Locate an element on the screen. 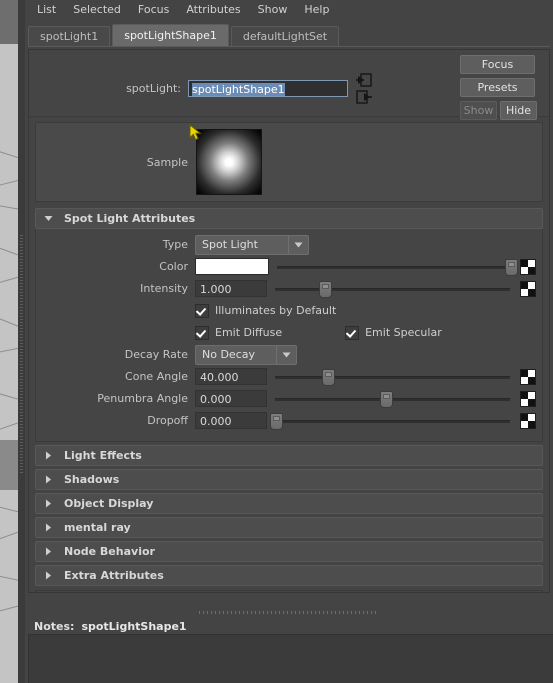  dropoff-label: Dropoff is located at coordinates (167, 420).